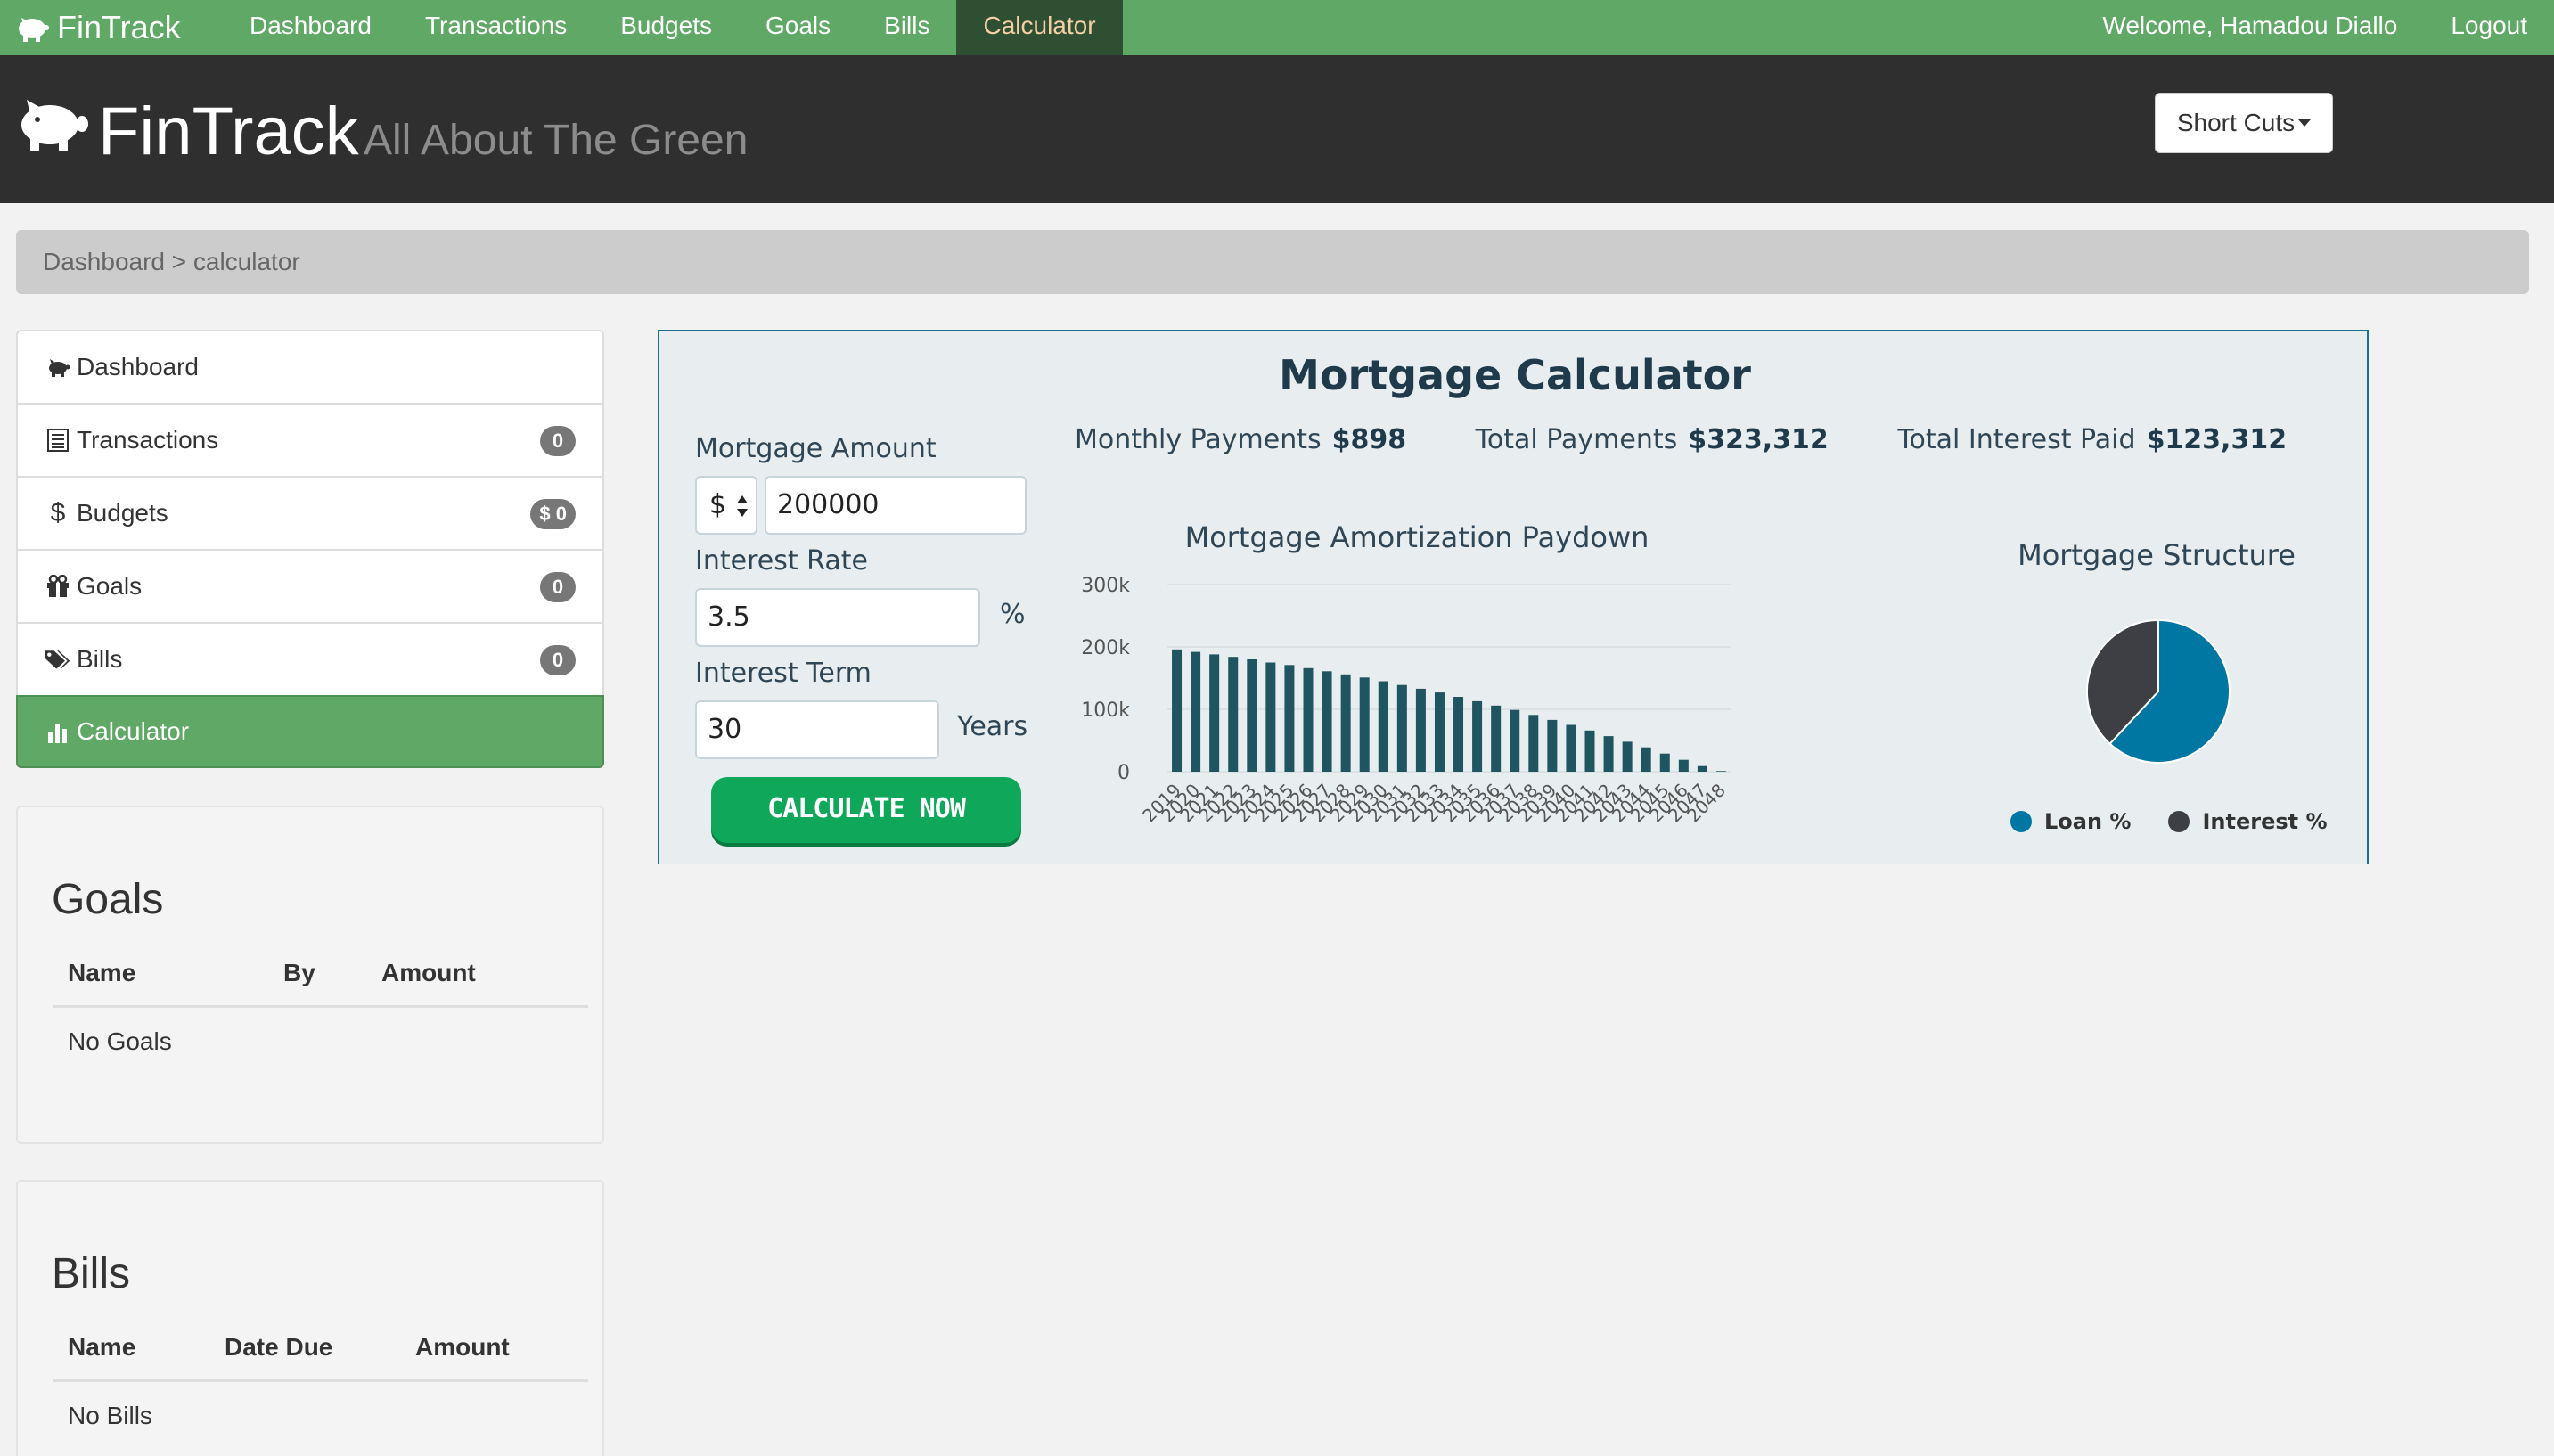  Describe the element at coordinates (1272, 262) in the screenshot. I see `breadcrumb: Dashboard > calculator` at that location.